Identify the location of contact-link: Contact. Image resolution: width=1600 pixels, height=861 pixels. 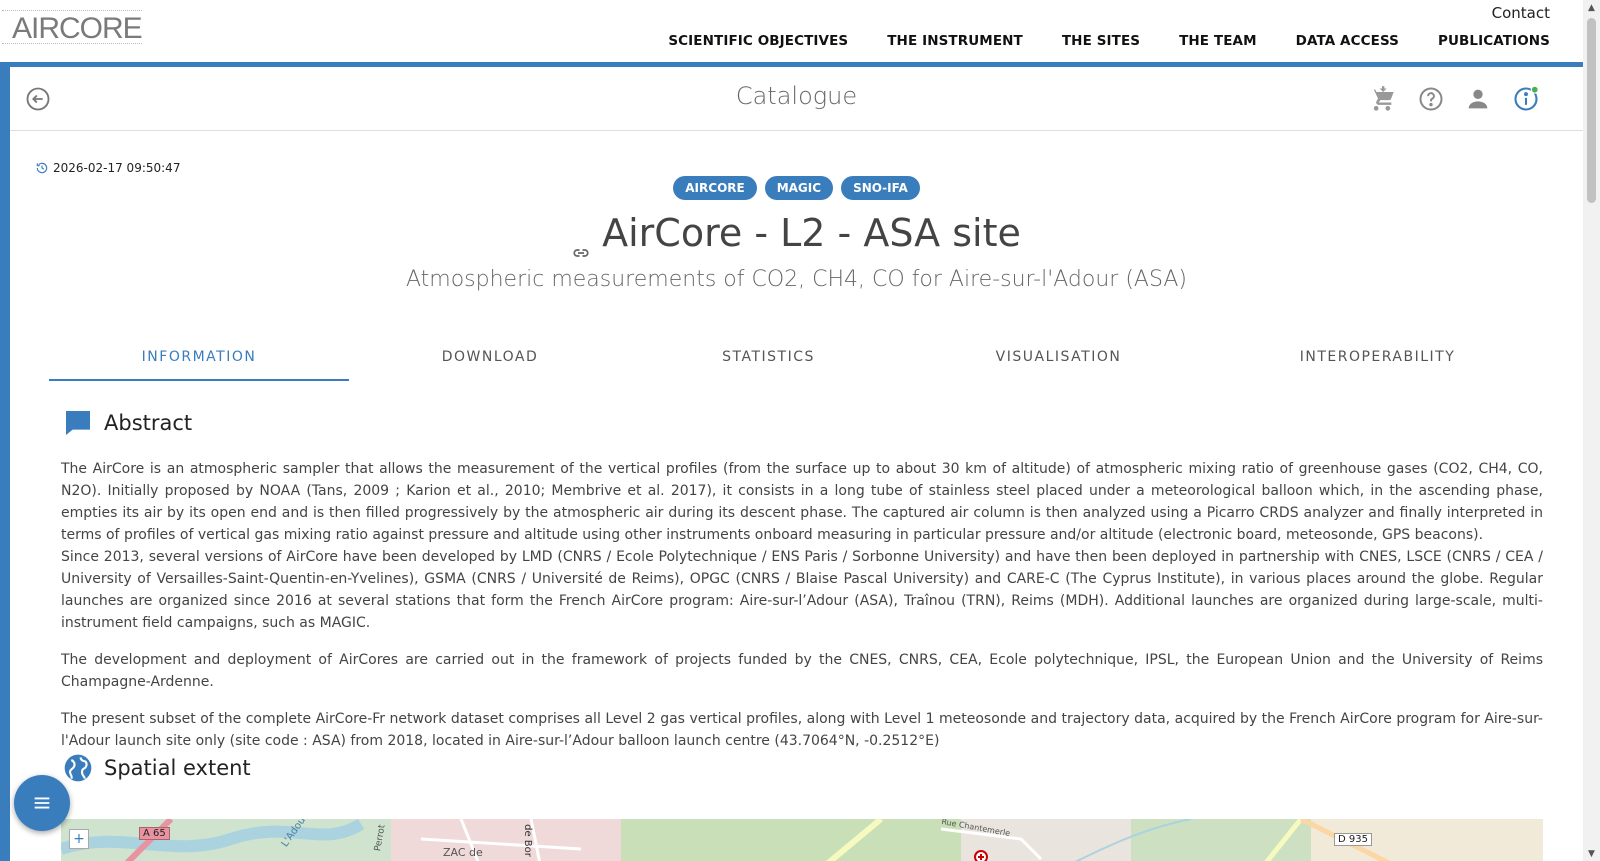
(1521, 13).